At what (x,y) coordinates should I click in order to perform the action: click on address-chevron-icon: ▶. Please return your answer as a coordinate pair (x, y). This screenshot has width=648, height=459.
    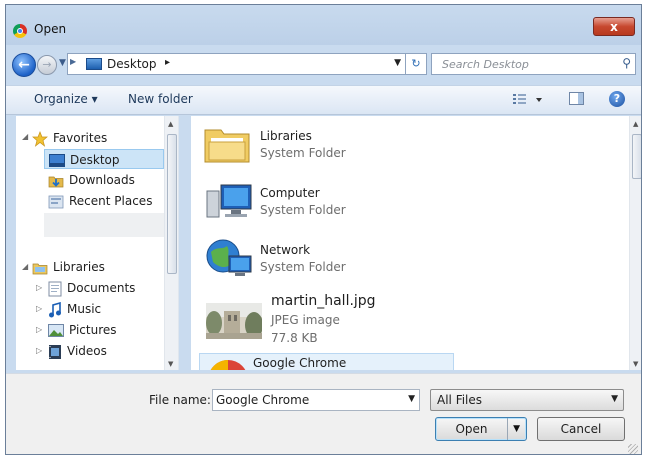
    Looking at the image, I should click on (73, 61).